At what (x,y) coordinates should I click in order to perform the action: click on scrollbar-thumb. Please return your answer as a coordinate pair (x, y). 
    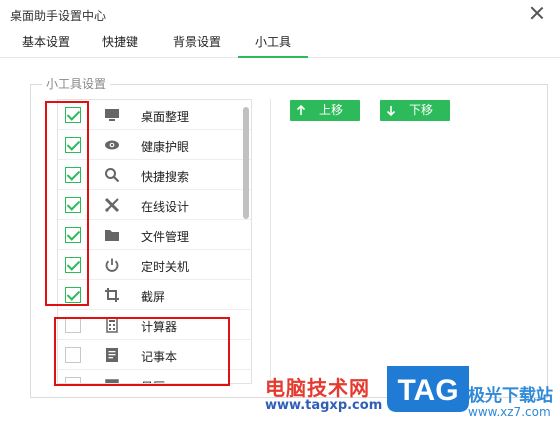
    Looking at the image, I should click on (246, 163).